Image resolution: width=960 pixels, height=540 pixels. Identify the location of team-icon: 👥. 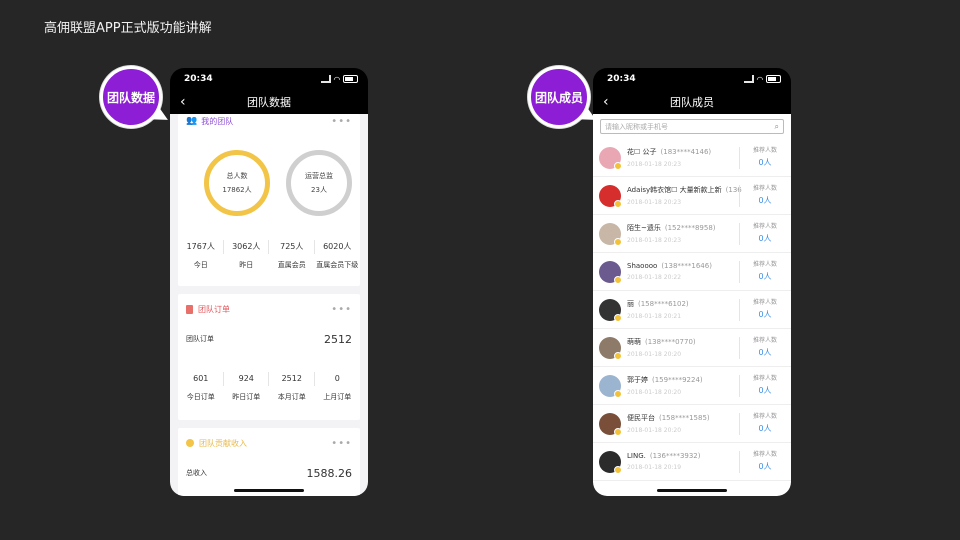
(192, 121).